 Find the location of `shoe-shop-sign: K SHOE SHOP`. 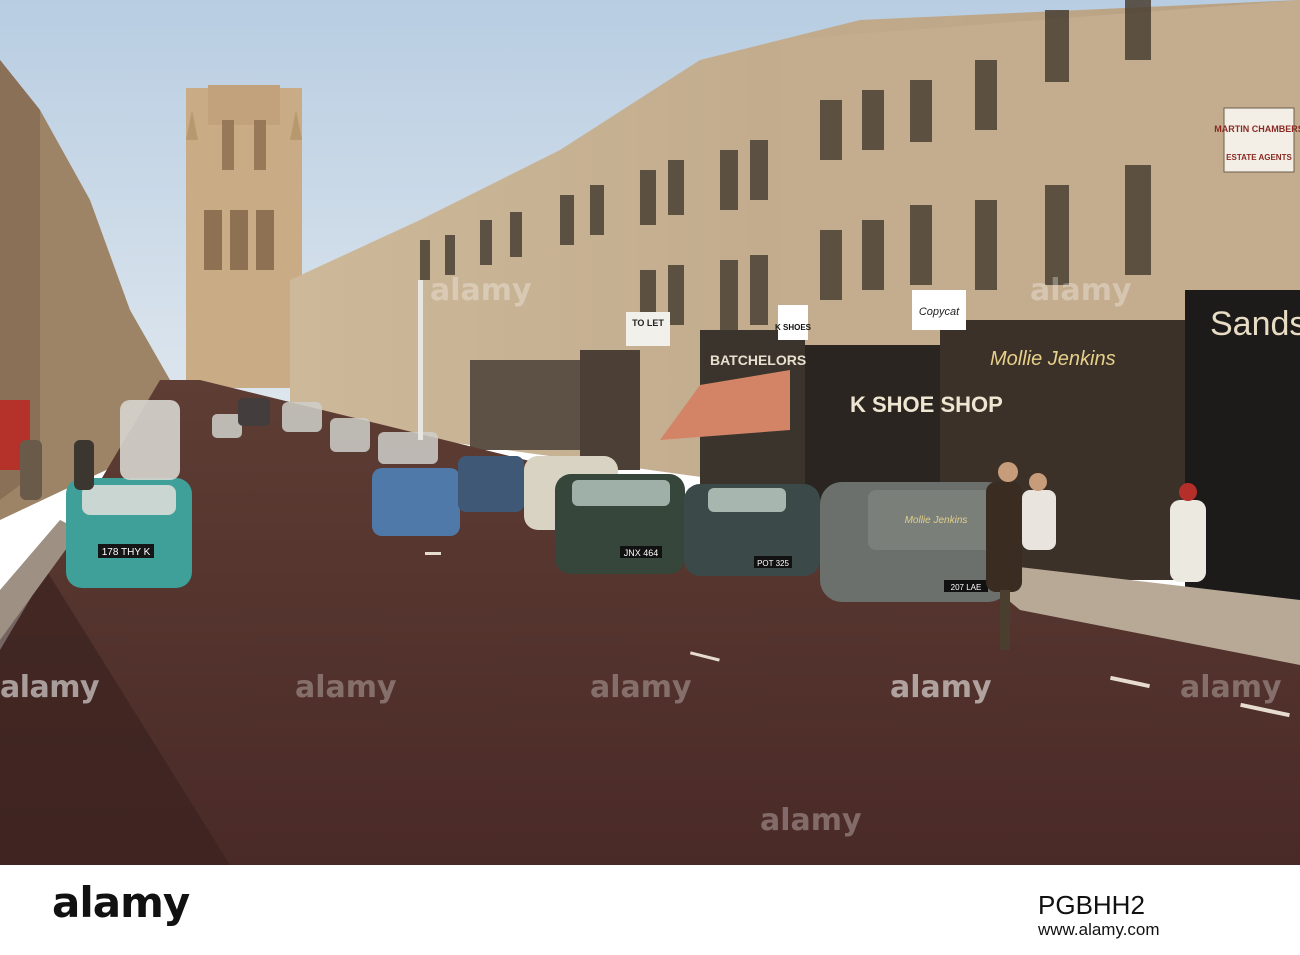

shoe-shop-sign: K SHOE SHOP is located at coordinates (926, 404).